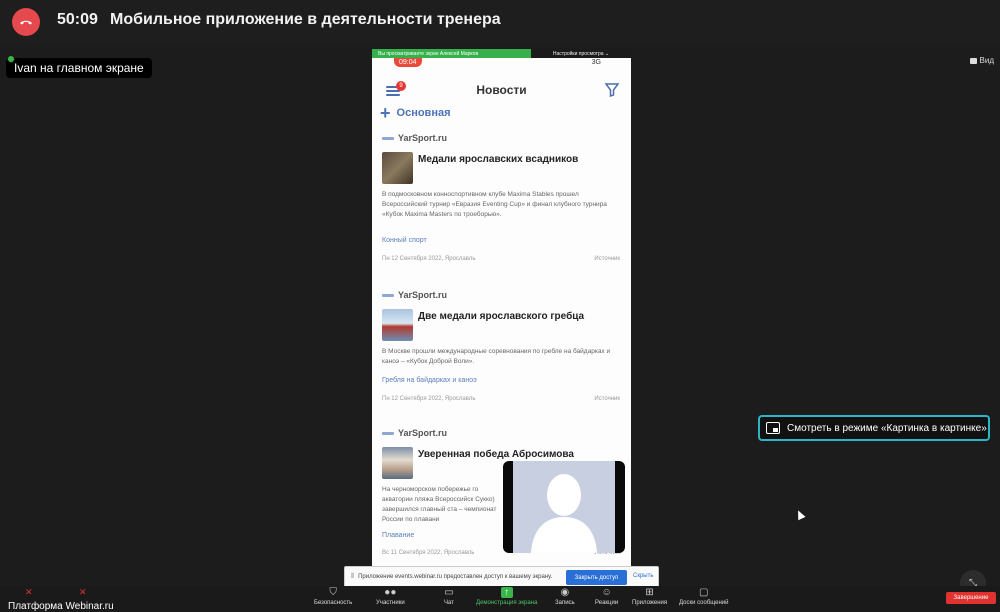 Image resolution: width=1000 pixels, height=612 pixels. Describe the element at coordinates (596, 577) in the screenshot. I see `stop-sharing-button: Закрыть доступ` at that location.